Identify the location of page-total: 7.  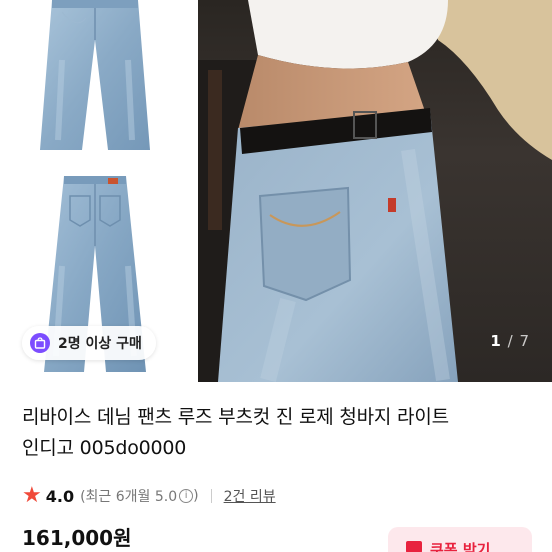
(524, 341).